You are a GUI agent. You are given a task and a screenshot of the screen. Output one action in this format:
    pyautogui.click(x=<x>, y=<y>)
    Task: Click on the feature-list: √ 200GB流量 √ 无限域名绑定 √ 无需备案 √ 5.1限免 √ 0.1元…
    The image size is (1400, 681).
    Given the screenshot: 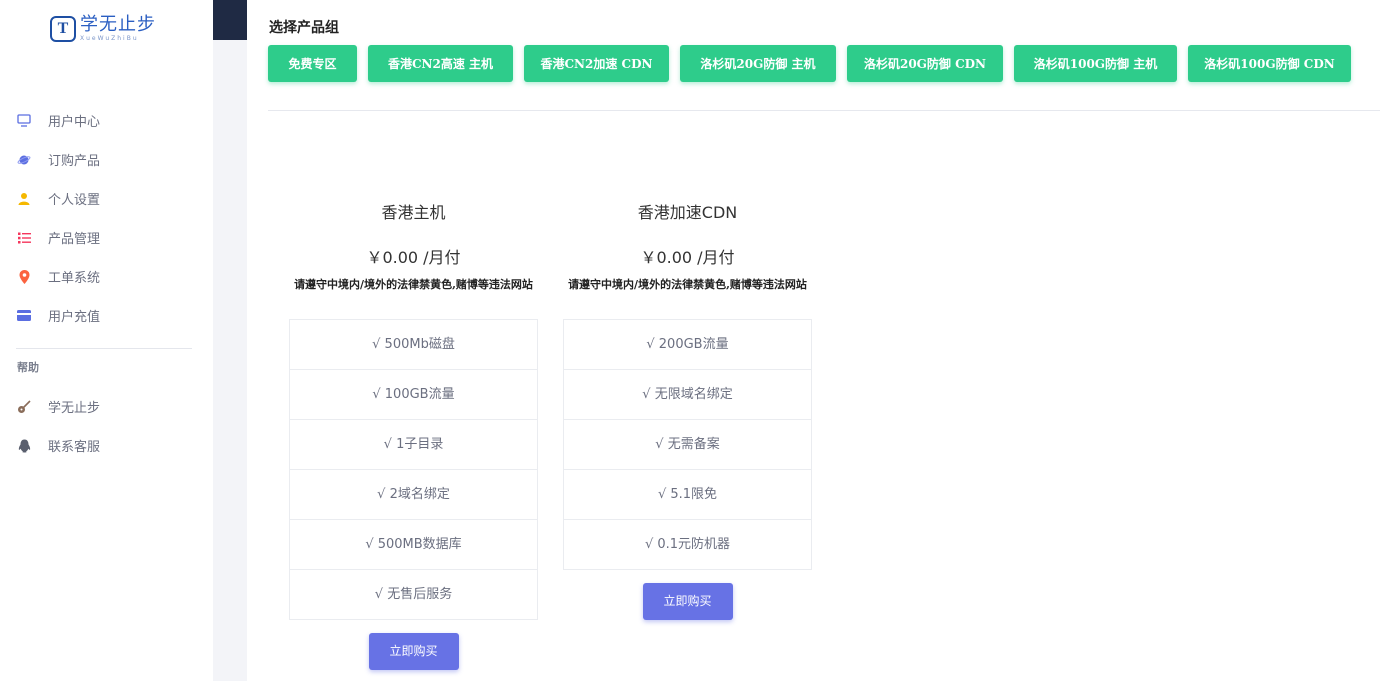 What is the action you would take?
    pyautogui.click(x=687, y=444)
    